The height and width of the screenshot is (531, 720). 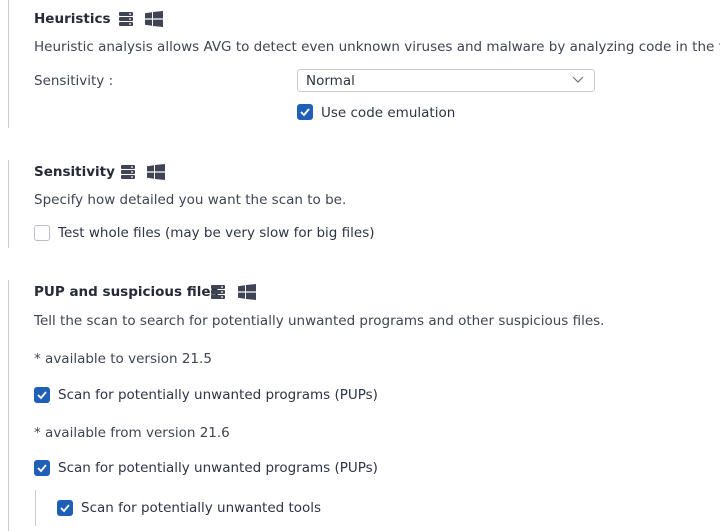 I want to click on pup-old-checkbox, so click(x=42, y=395).